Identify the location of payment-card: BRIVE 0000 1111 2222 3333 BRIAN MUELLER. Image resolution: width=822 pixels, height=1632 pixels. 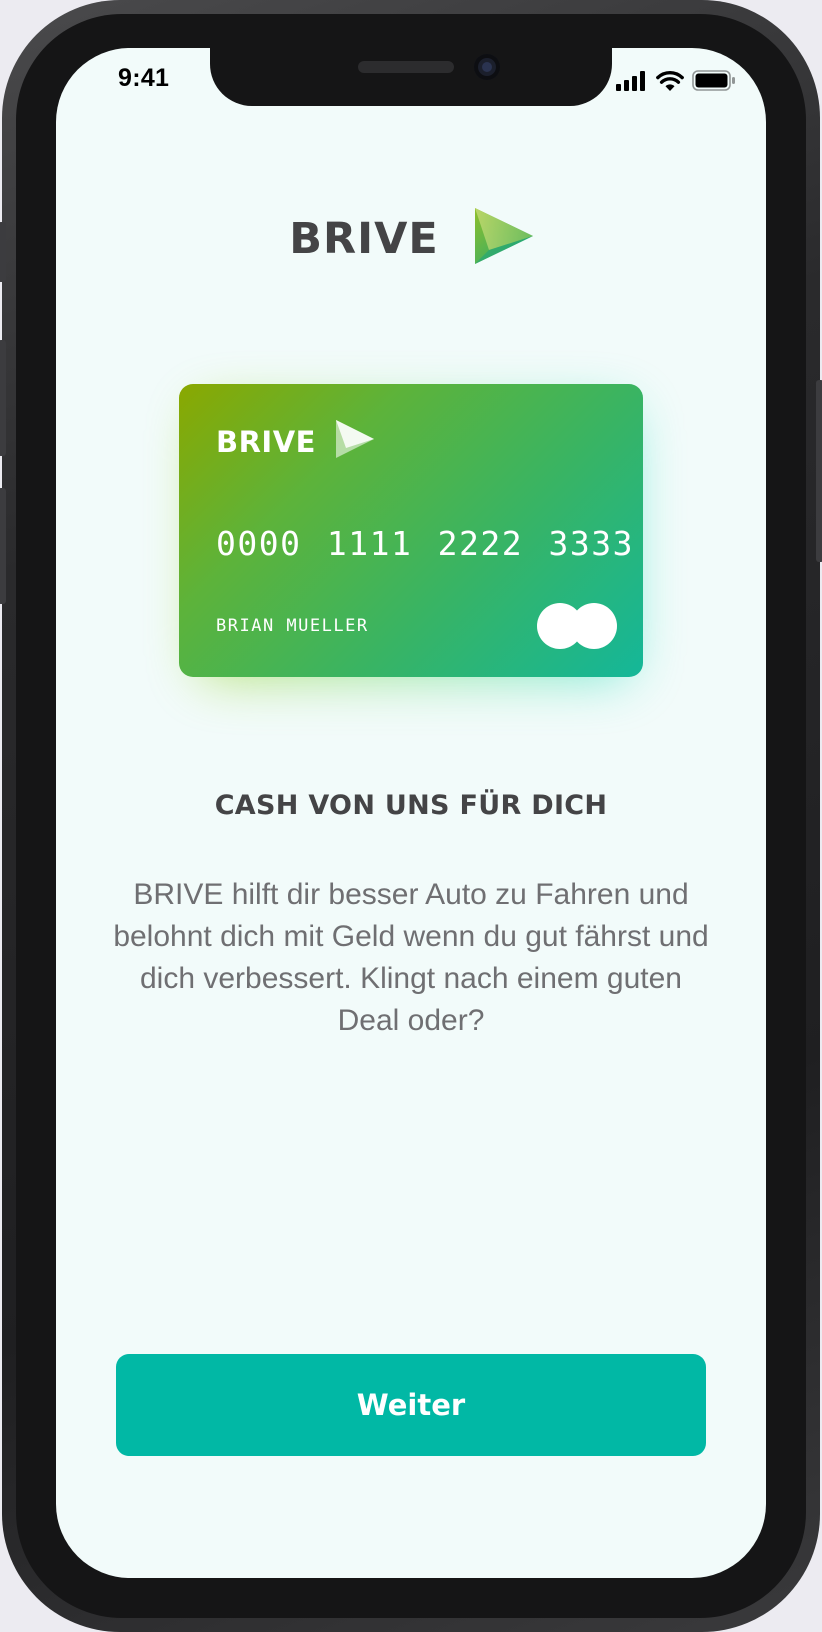
(411, 530).